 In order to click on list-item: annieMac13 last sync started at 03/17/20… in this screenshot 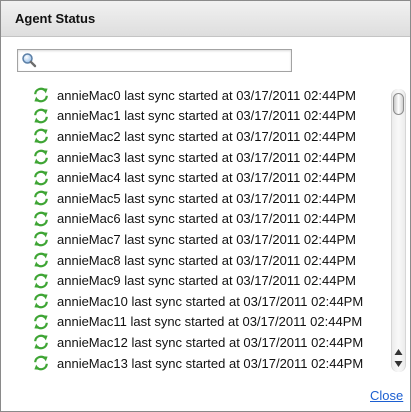, I will do `click(207, 363)`.